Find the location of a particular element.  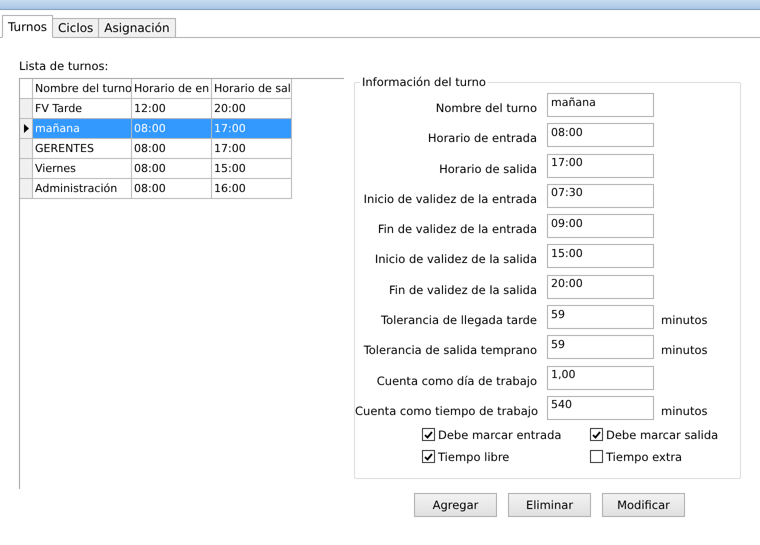

action-button: Agregar is located at coordinates (455, 505).